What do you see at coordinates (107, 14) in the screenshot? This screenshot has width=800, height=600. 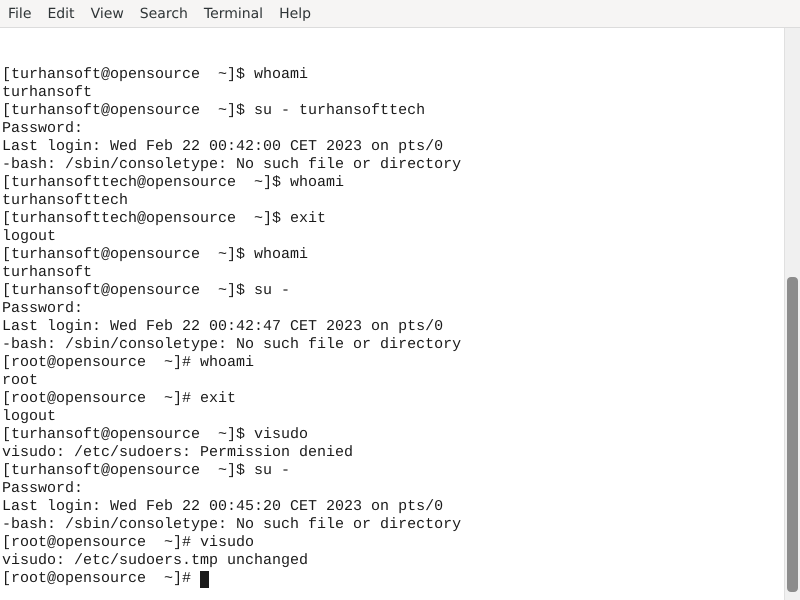 I see `menu-item: View` at bounding box center [107, 14].